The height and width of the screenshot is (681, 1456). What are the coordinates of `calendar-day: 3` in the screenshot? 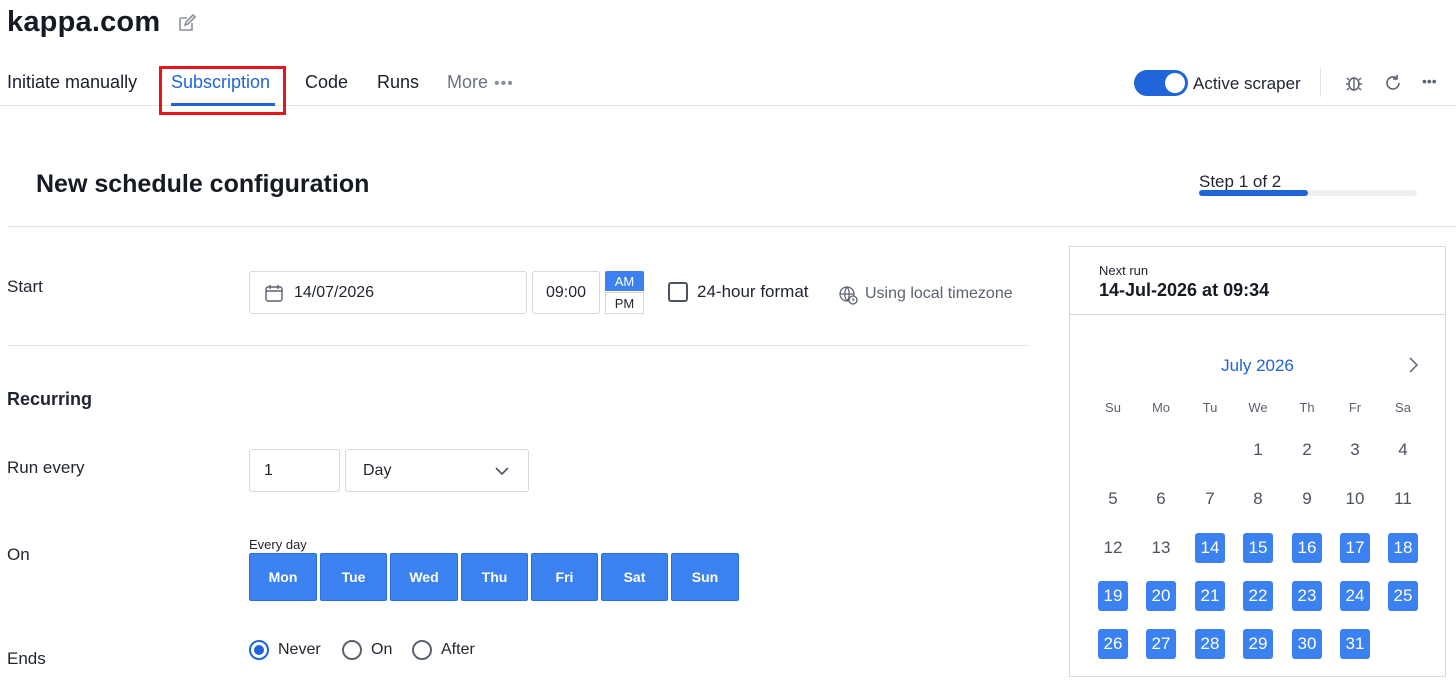 It's located at (1355, 450).